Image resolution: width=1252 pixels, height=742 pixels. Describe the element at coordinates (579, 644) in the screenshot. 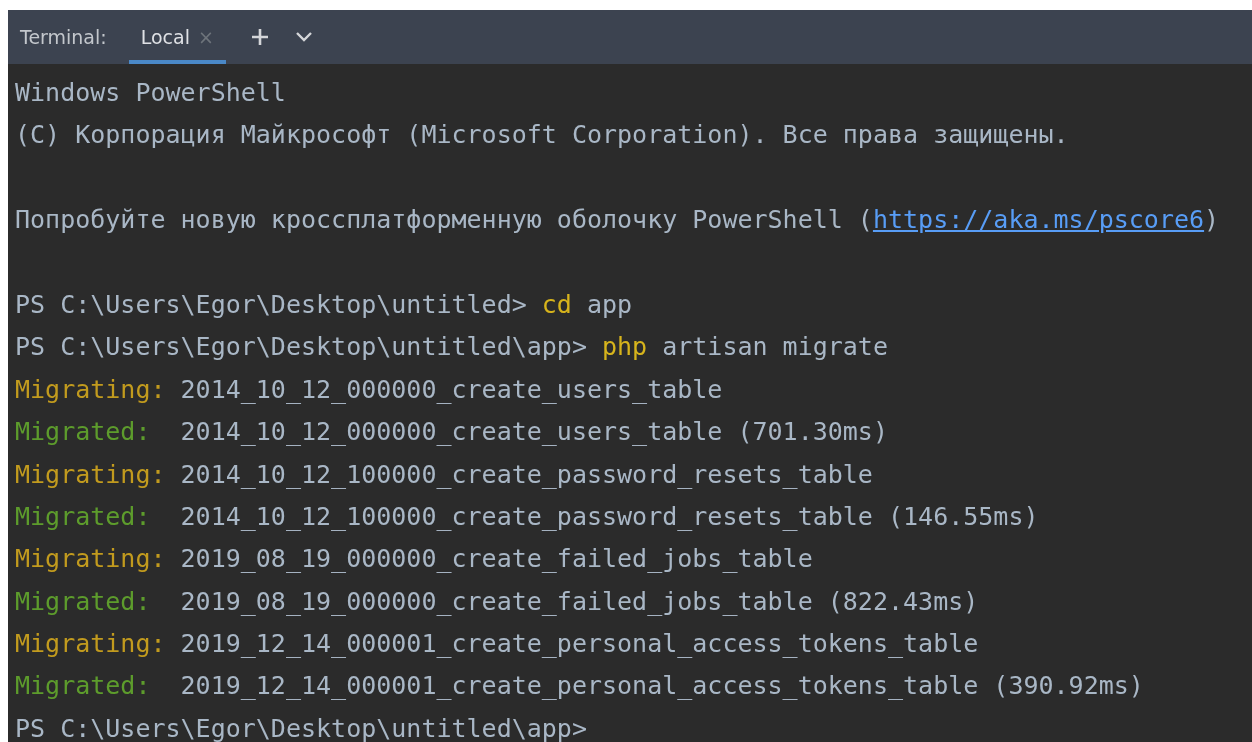

I see `terminal-text: 2019_12_14_000001_create_personal_access_tokens_table` at that location.